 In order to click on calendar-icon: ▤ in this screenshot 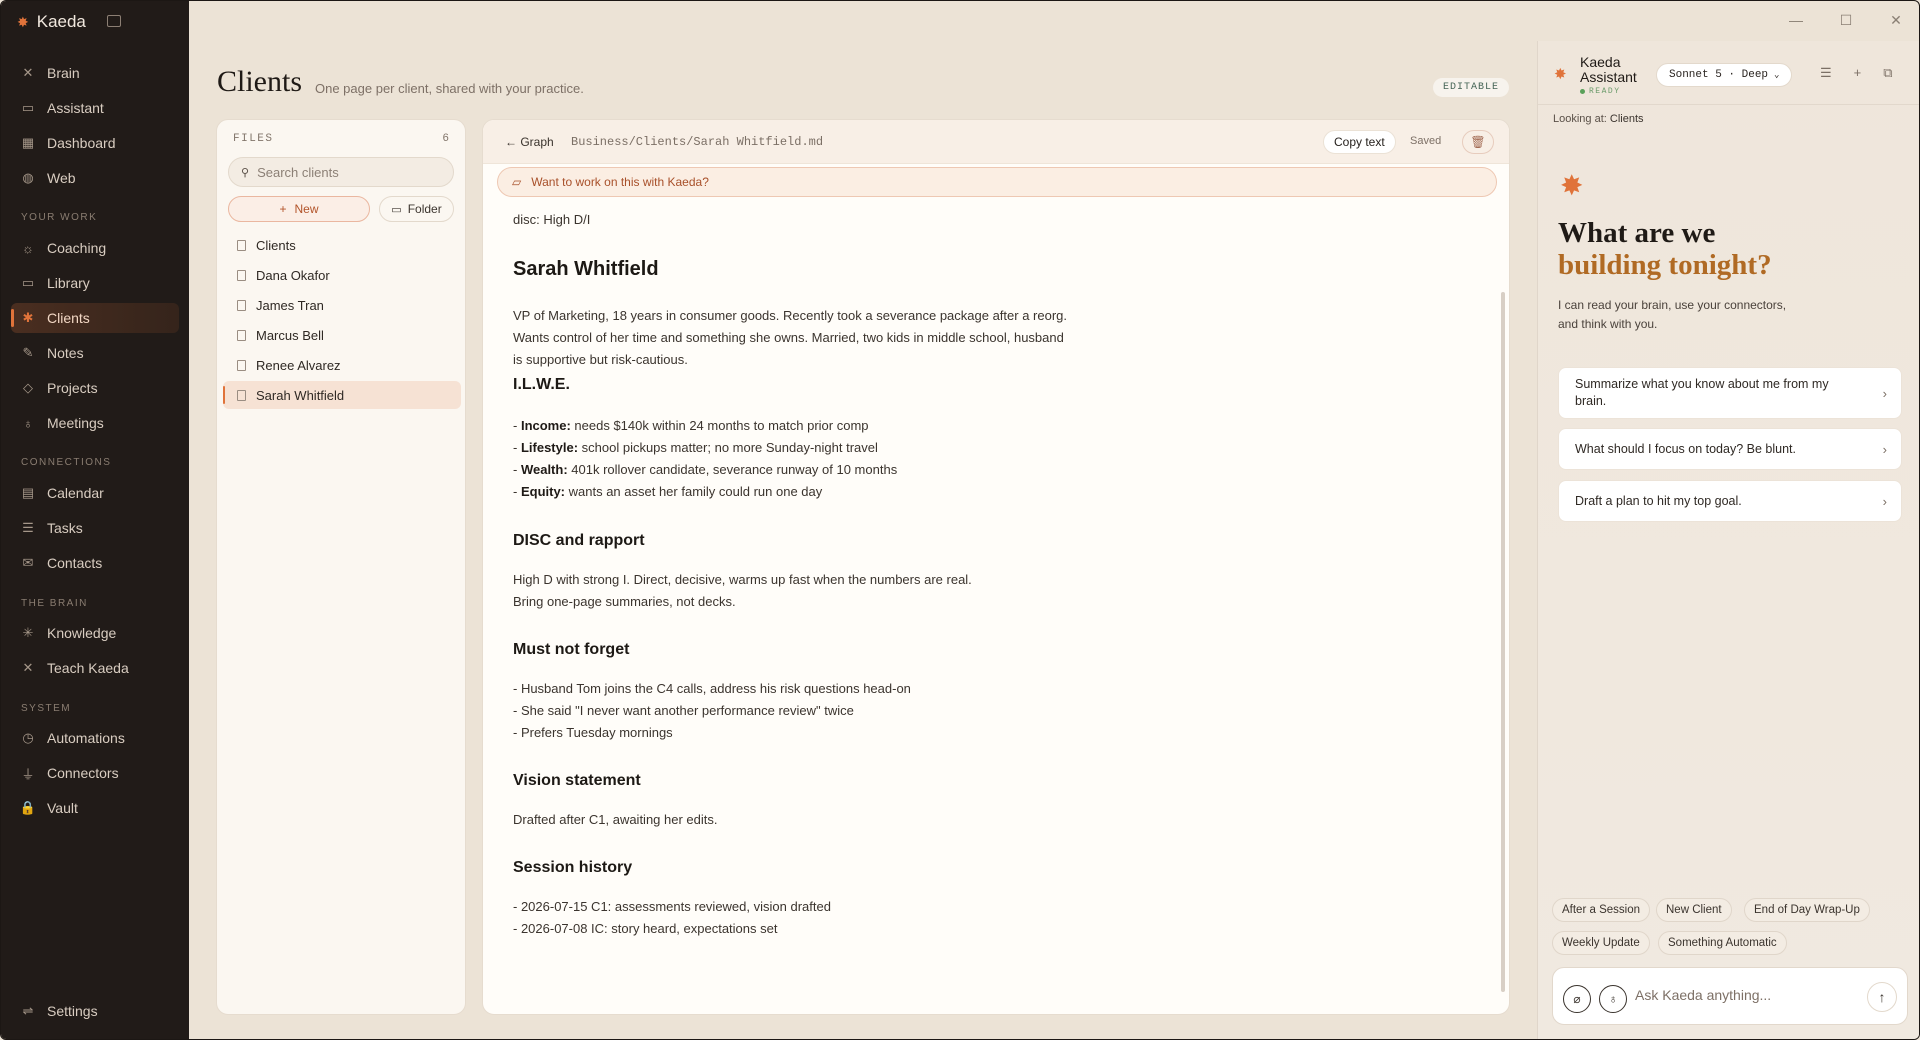, I will do `click(28, 492)`.